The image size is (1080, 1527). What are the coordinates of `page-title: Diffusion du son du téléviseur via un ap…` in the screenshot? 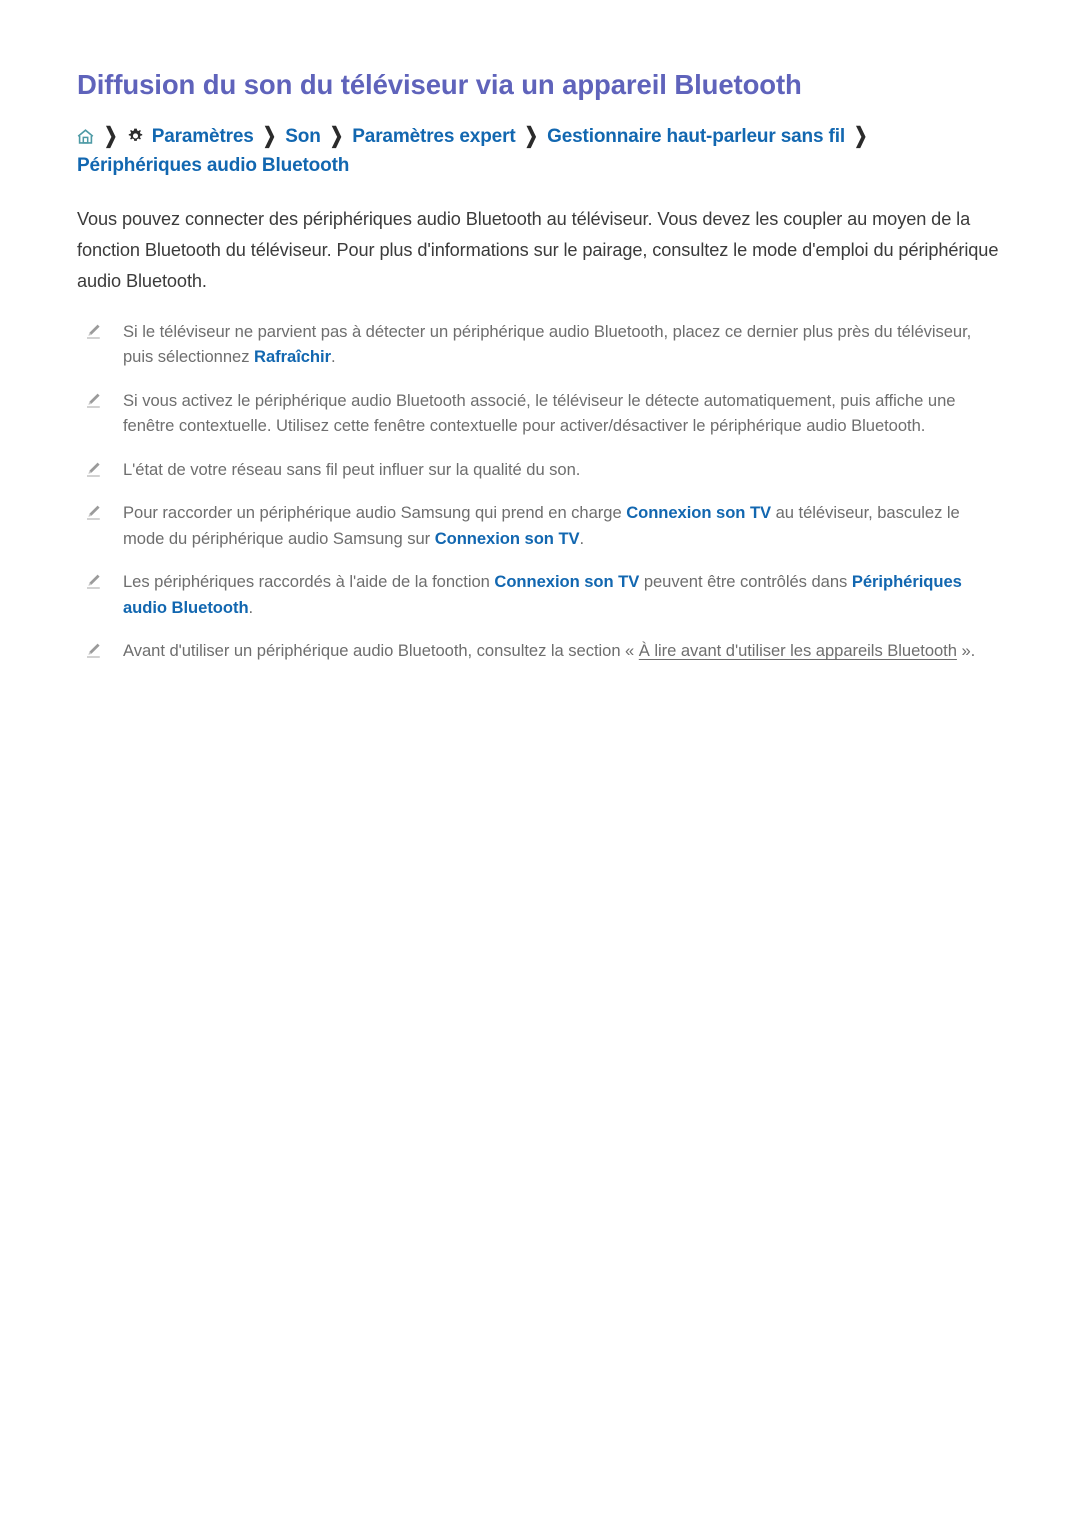 It's located at (439, 84).